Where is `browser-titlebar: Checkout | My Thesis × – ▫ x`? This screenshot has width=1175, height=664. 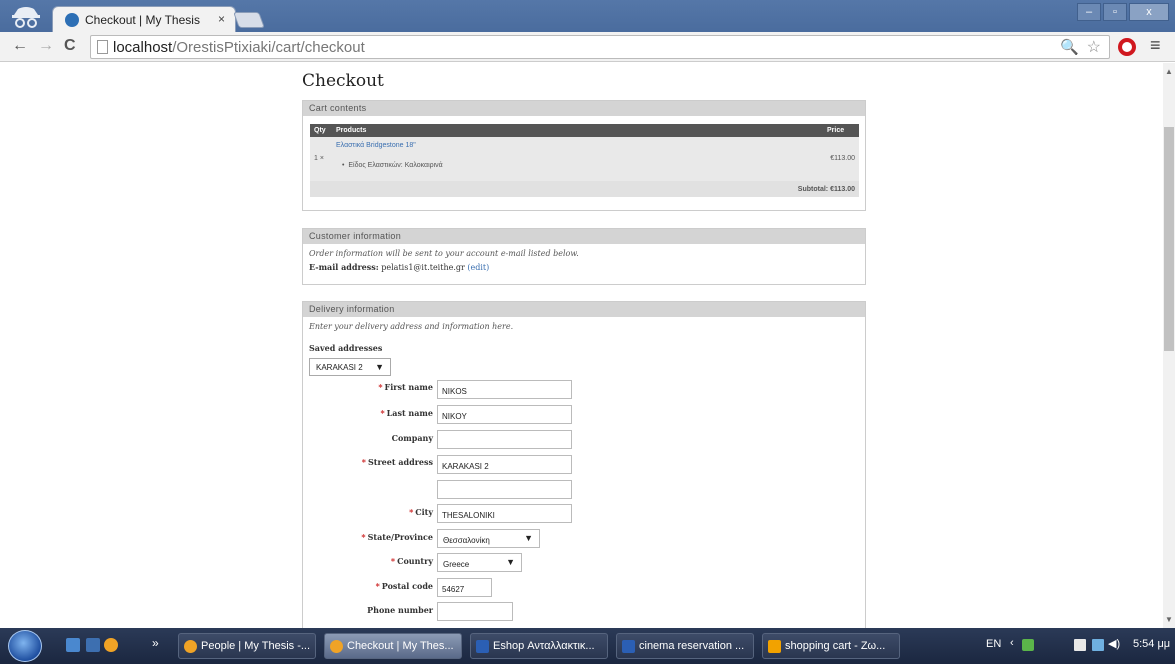
browser-titlebar: Checkout | My Thesis × – ▫ x is located at coordinates (587, 16).